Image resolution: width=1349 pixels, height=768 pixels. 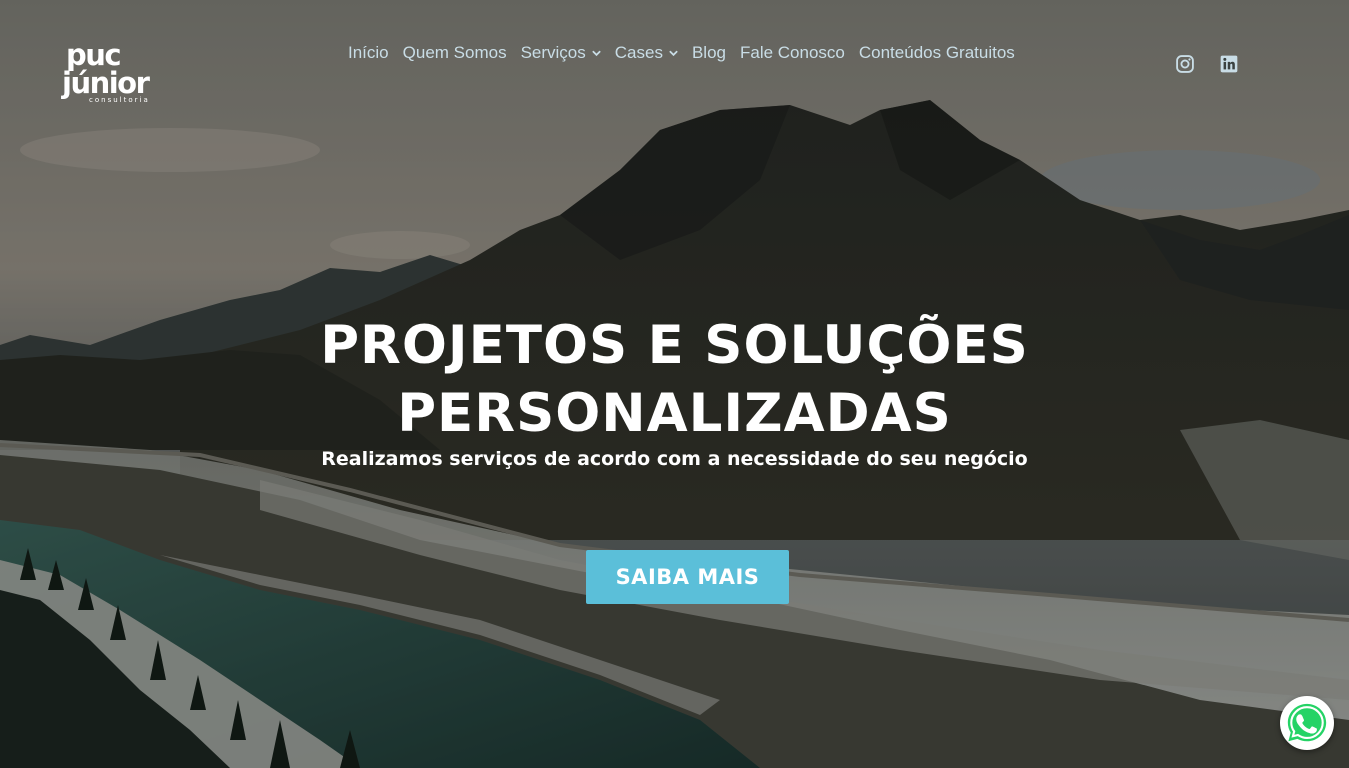 I want to click on nav-item-label: Conteúdos Gratuitos, so click(x=936, y=52).